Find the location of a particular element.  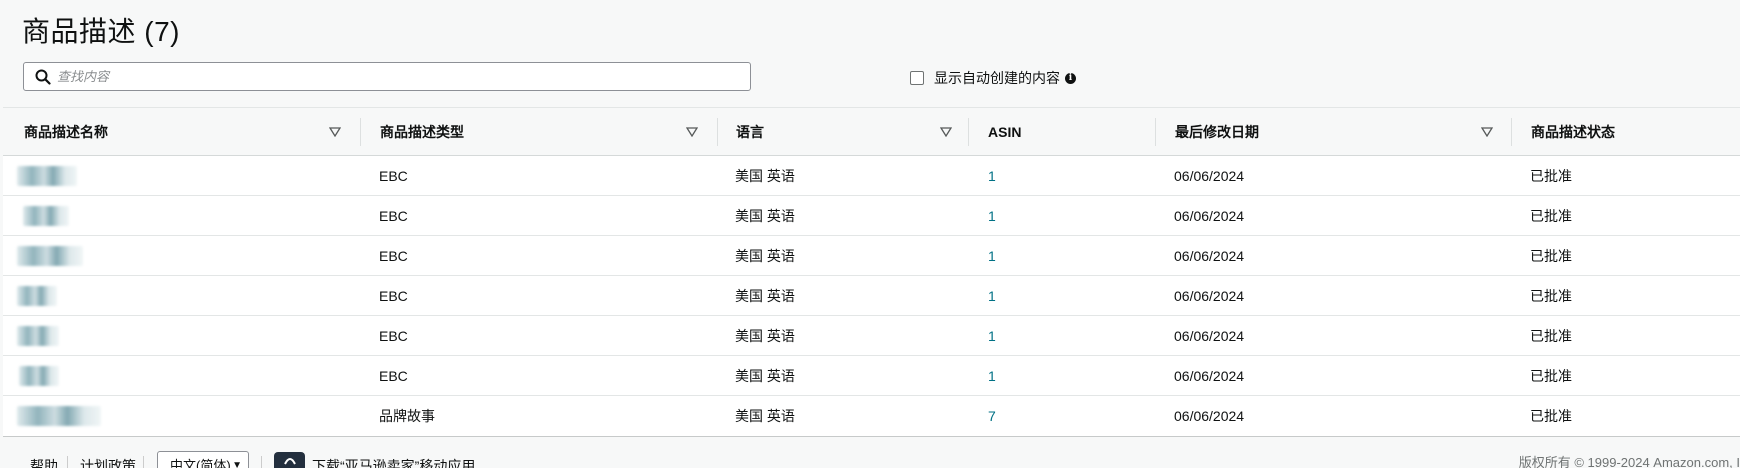

column-header-language: 语言 is located at coordinates (750, 132).